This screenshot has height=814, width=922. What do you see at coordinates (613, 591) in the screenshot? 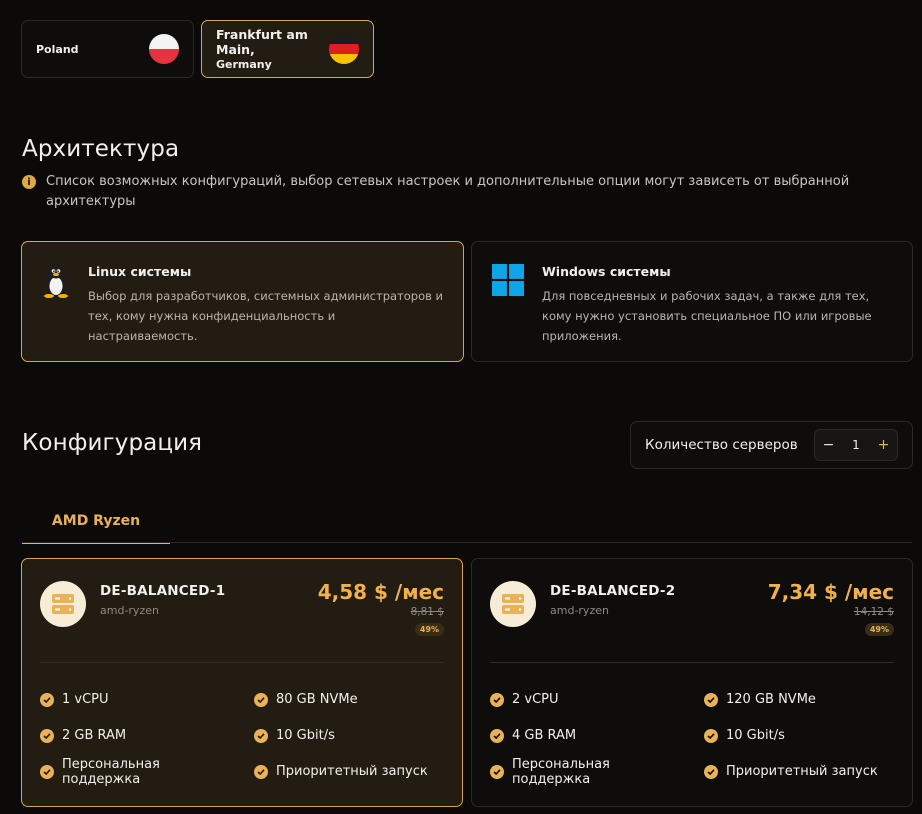
I see `plan-name: DE-BALANCED-2` at bounding box center [613, 591].